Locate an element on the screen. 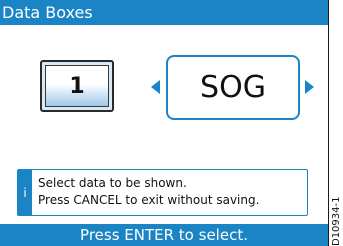 This screenshot has height=246, width=343. data-box-number-button: 1 is located at coordinates (77, 86).